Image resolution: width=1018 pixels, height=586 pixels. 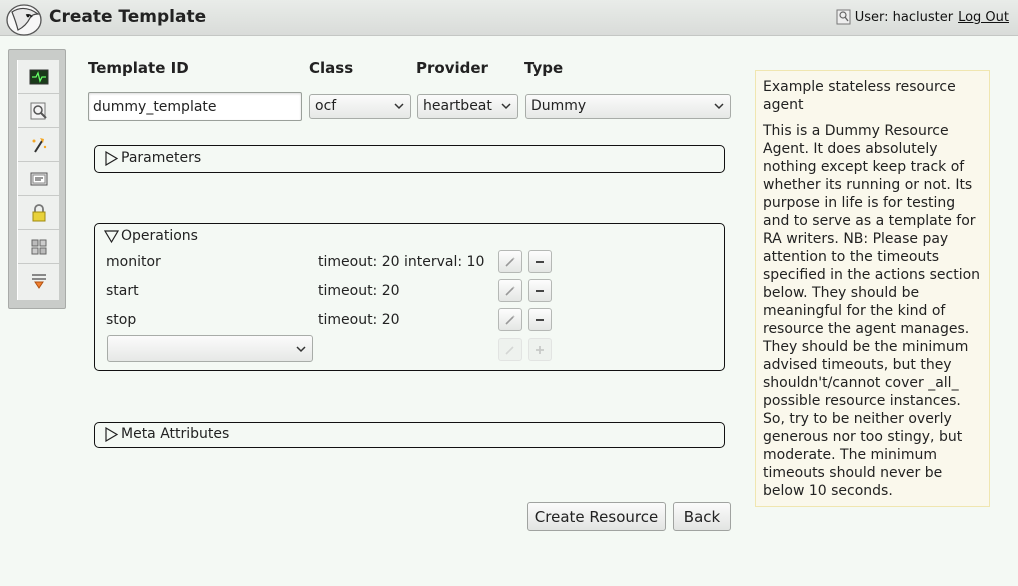 I want to click on back-button: Back, so click(x=702, y=516).